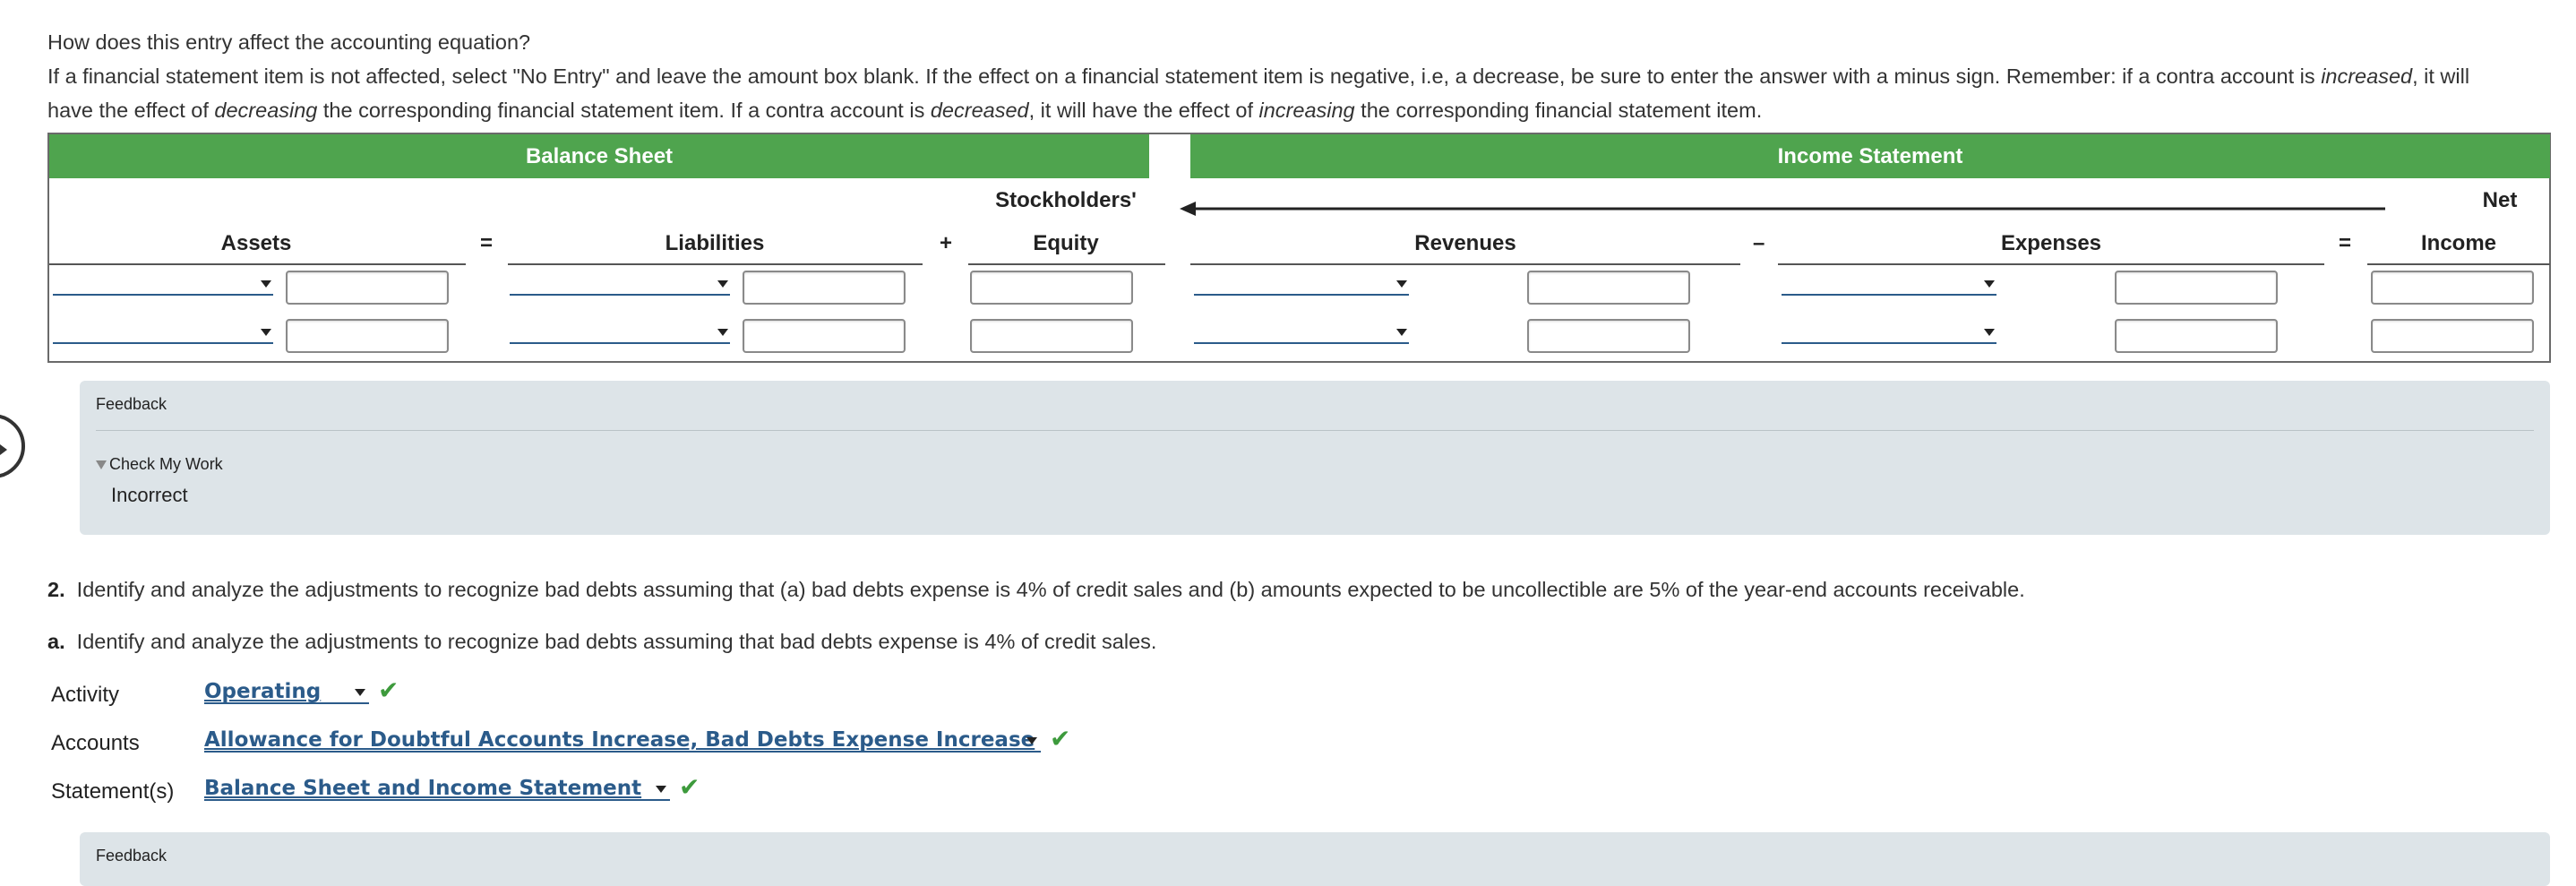 The image size is (2576, 886). What do you see at coordinates (263, 691) in the screenshot?
I see `activity-value: Operating` at bounding box center [263, 691].